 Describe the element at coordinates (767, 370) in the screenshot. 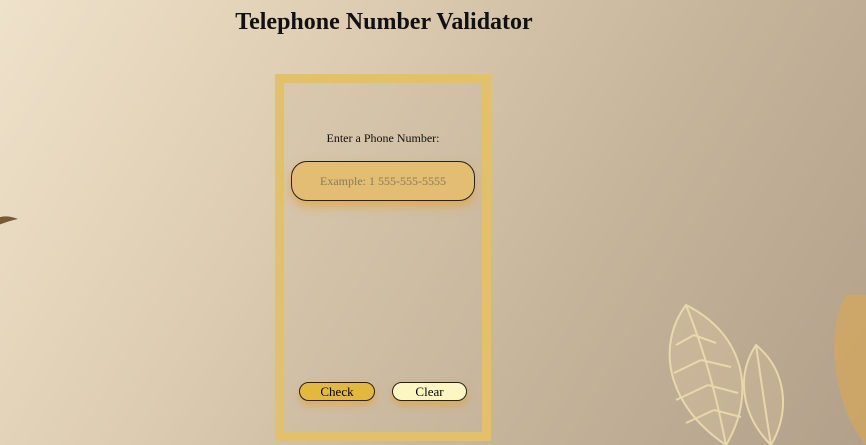

I see `leaves-decoration-icon` at that location.